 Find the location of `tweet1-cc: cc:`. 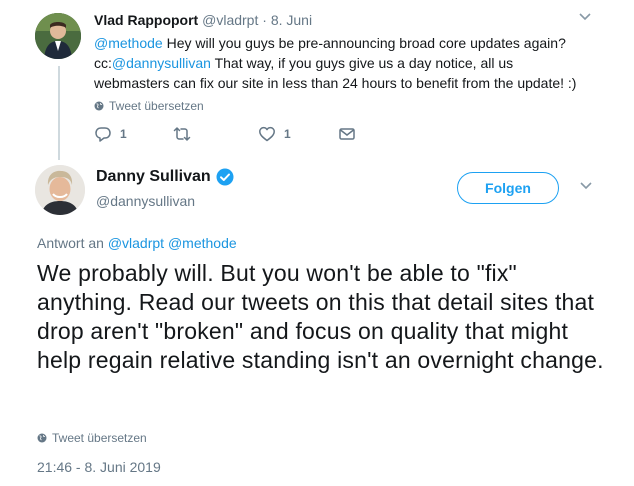

tweet1-cc: cc: is located at coordinates (103, 63).